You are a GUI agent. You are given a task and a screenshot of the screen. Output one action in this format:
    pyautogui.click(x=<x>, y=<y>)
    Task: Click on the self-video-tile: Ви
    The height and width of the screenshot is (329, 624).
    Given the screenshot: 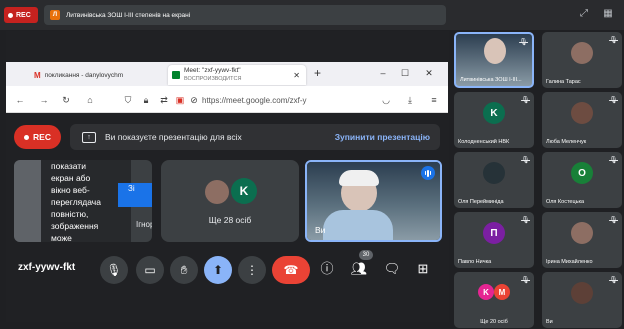 What is the action you would take?
    pyautogui.click(x=373, y=201)
    